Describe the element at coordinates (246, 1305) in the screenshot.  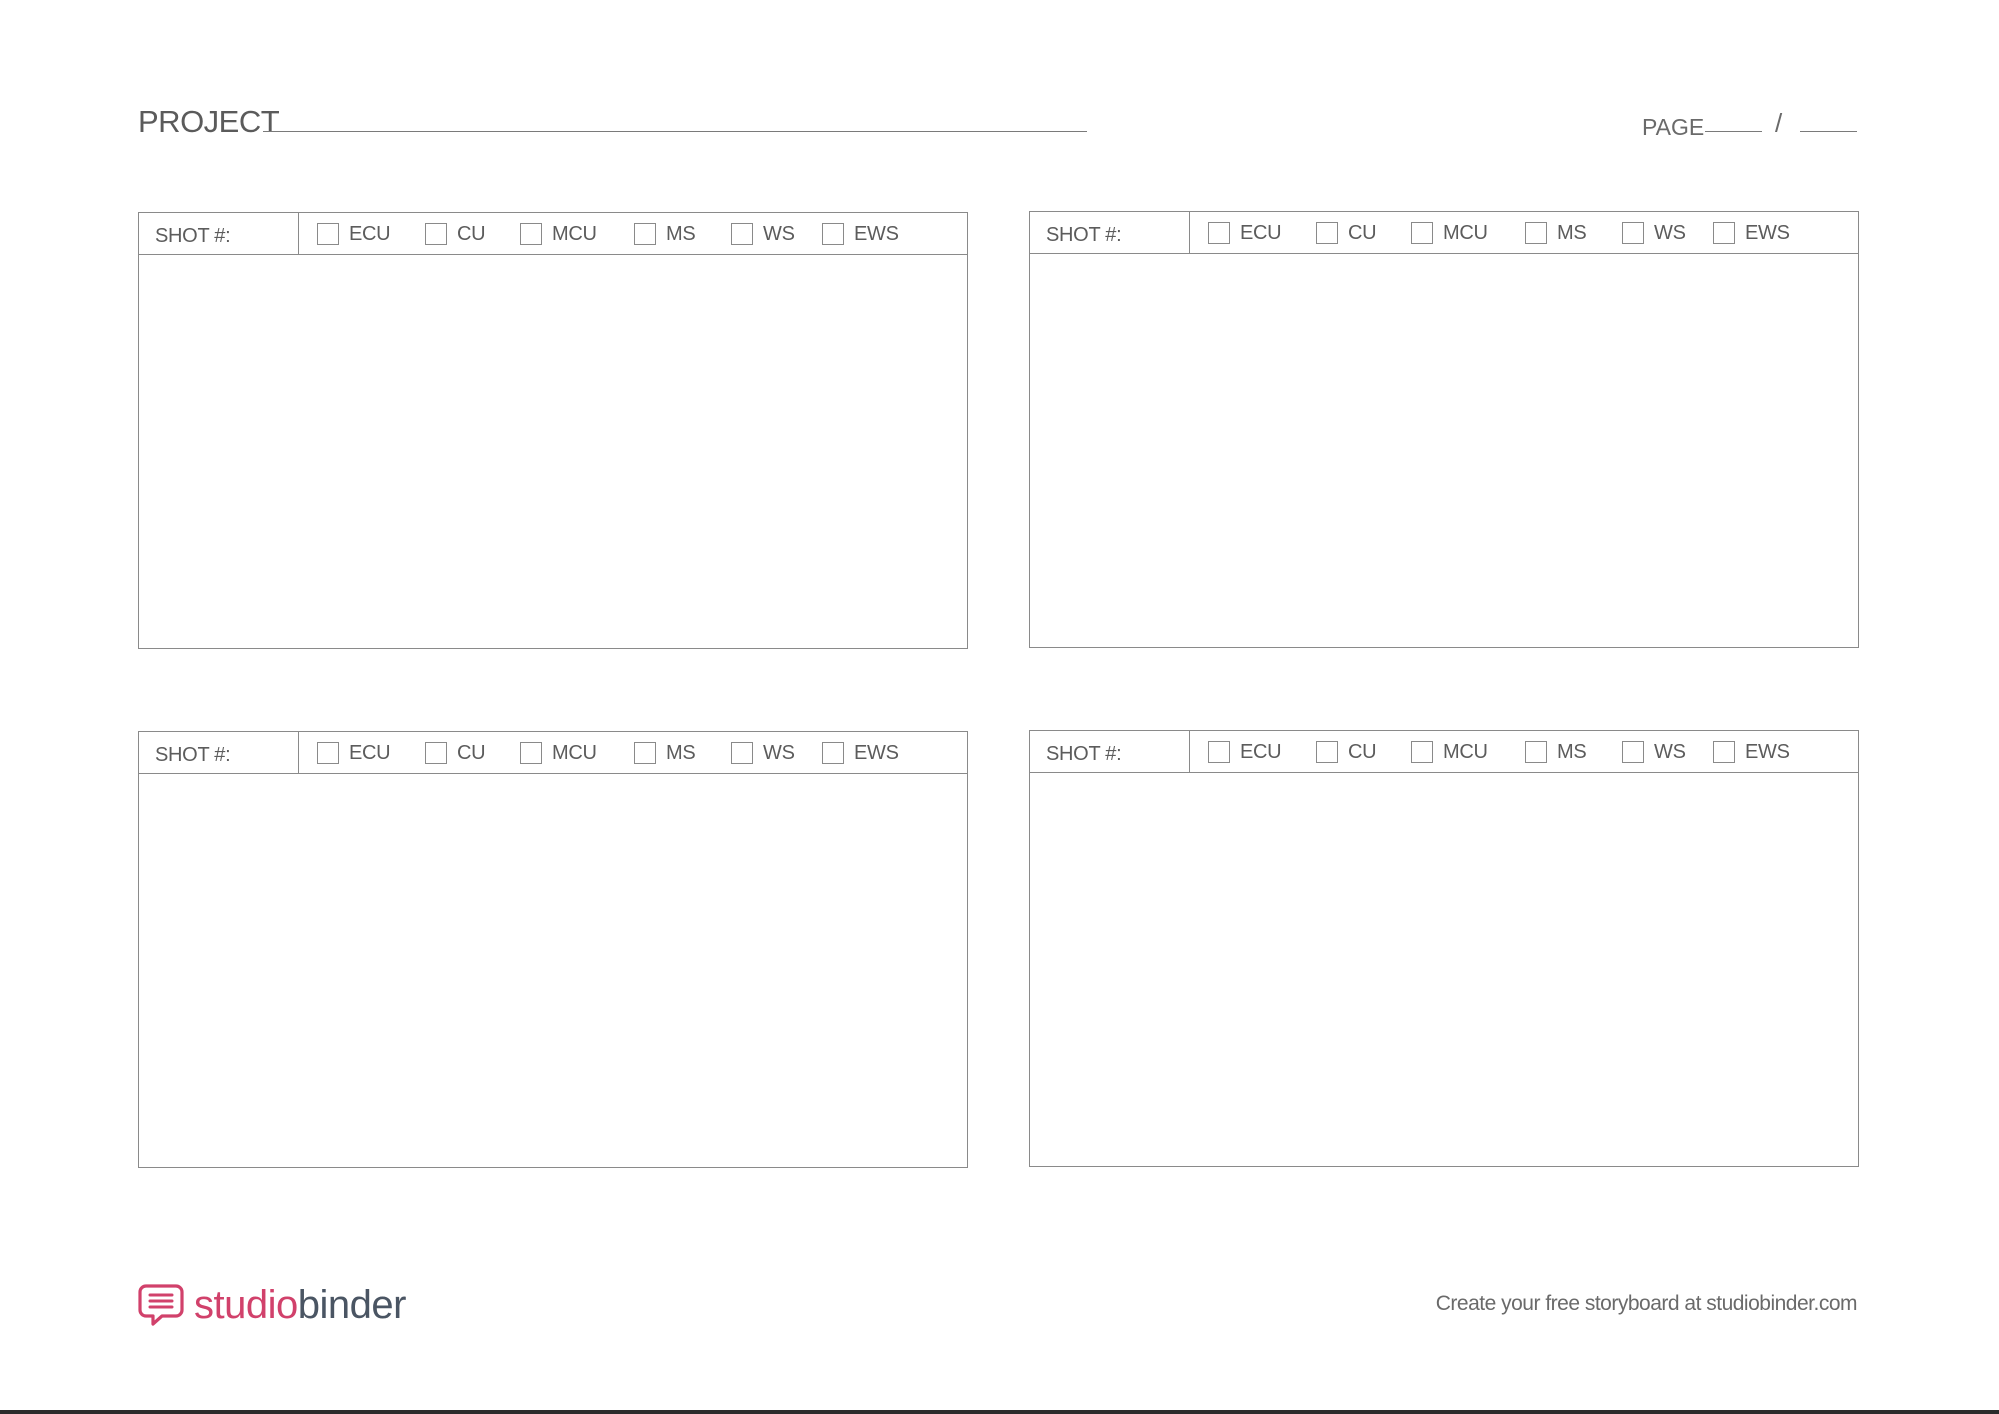
I see `logo-studio-text: studio` at that location.